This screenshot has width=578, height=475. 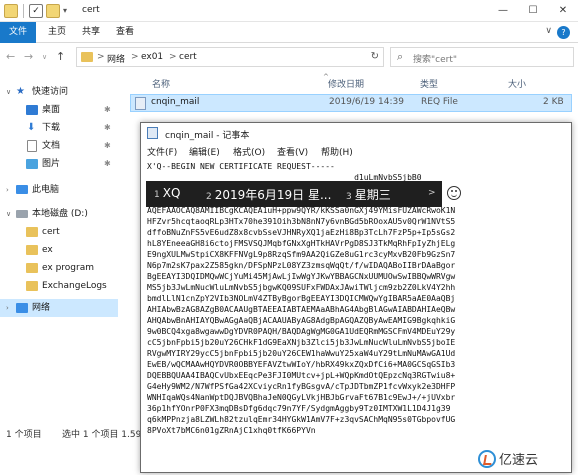 I want to click on properties-icon: ✓, so click(x=36, y=11).